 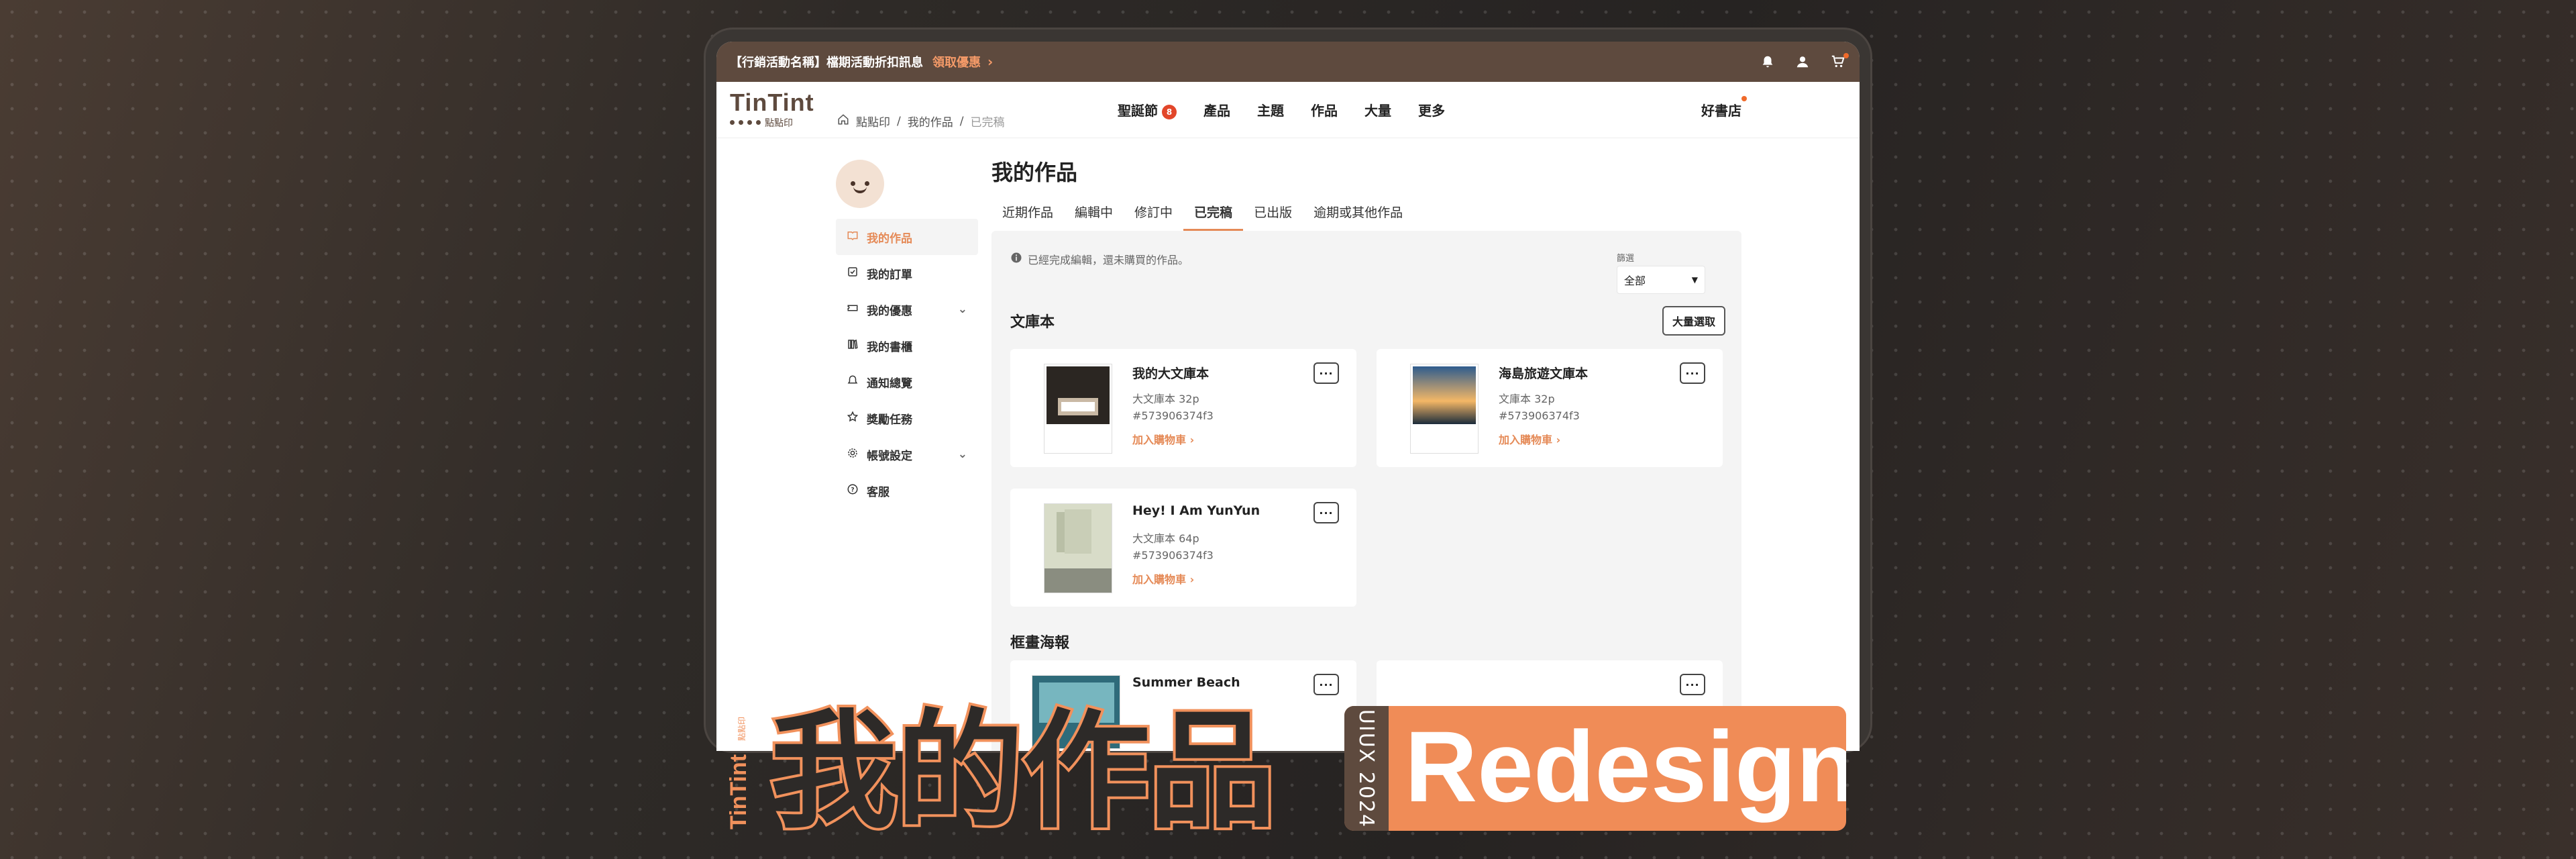 What do you see at coordinates (1431, 110) in the screenshot?
I see `nav-item-more: 更多` at bounding box center [1431, 110].